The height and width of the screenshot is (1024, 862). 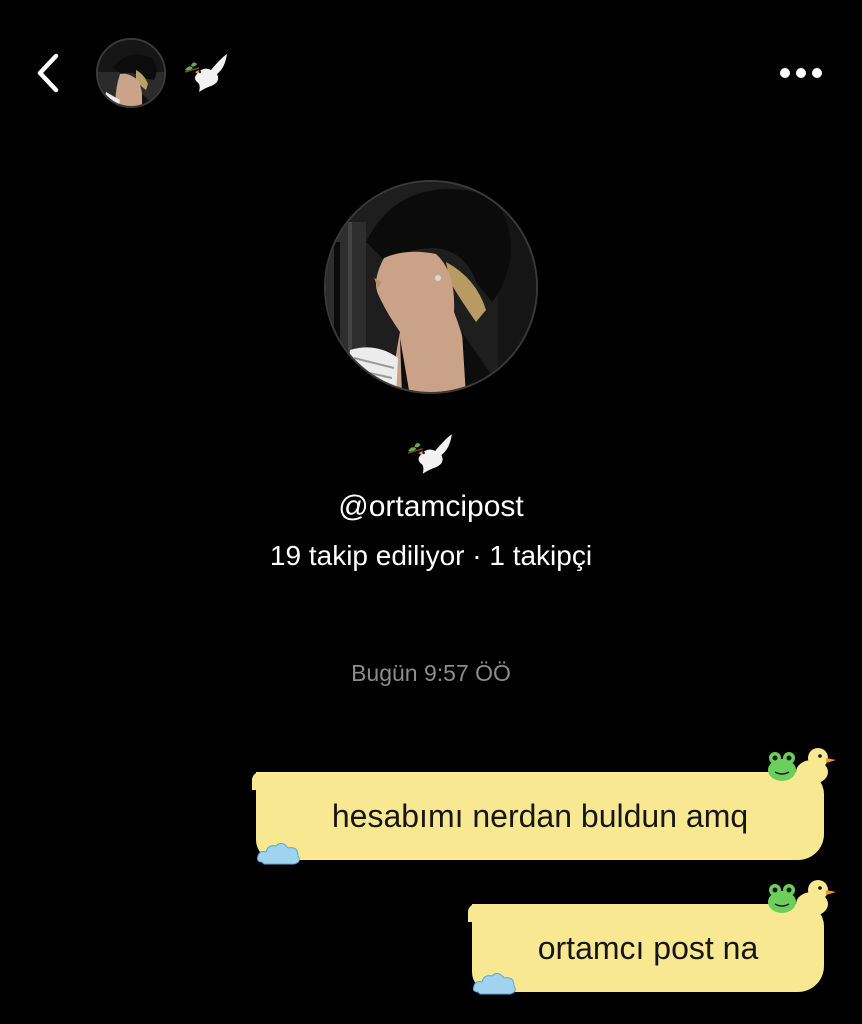 I want to click on profile-username: @ortamcipost, so click(x=431, y=507).